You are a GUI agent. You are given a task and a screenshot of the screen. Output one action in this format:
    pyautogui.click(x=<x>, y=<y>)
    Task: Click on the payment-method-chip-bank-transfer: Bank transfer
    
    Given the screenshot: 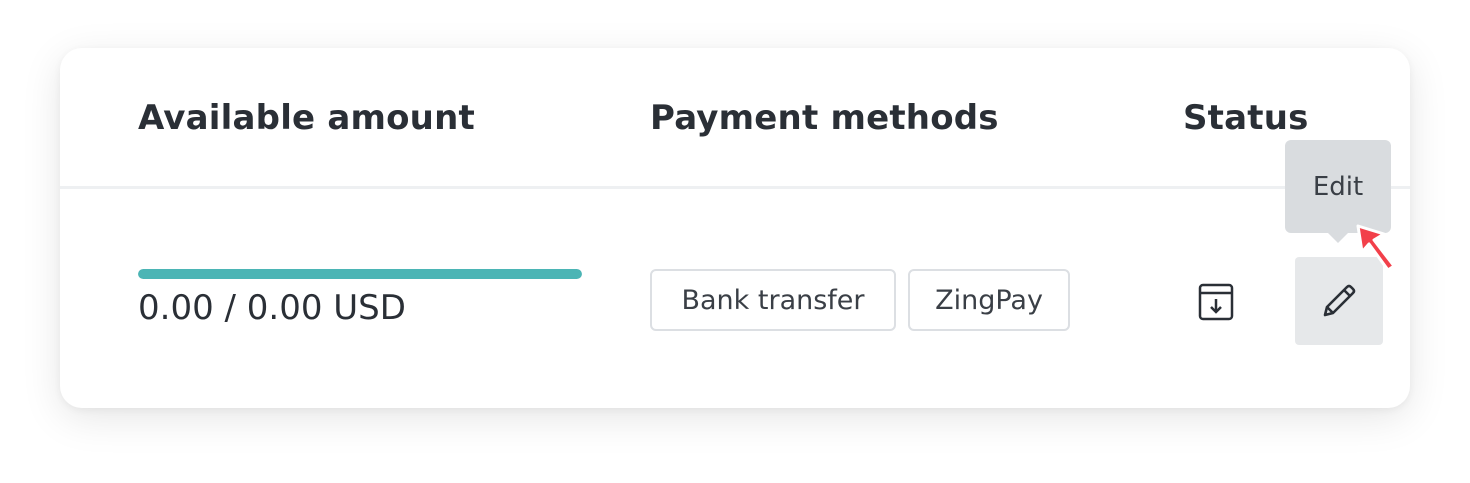 What is the action you would take?
    pyautogui.click(x=773, y=300)
    